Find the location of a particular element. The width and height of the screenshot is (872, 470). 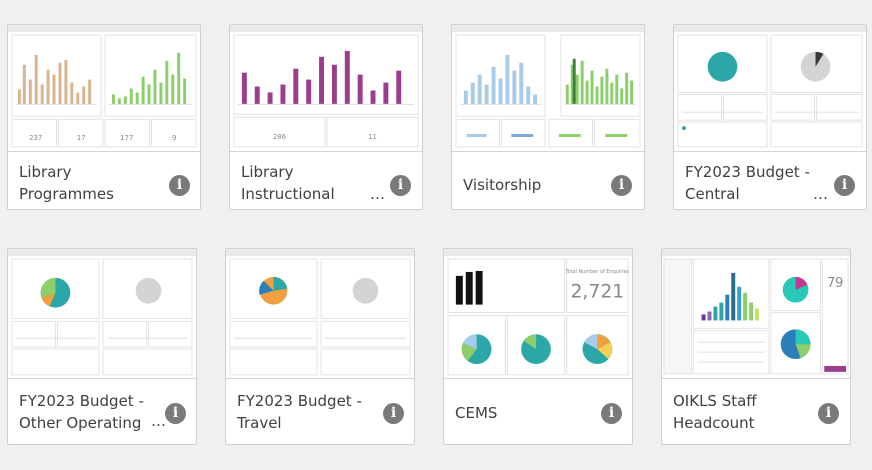

app-title: FY2023 Budget - Travel is located at coordinates (299, 412).